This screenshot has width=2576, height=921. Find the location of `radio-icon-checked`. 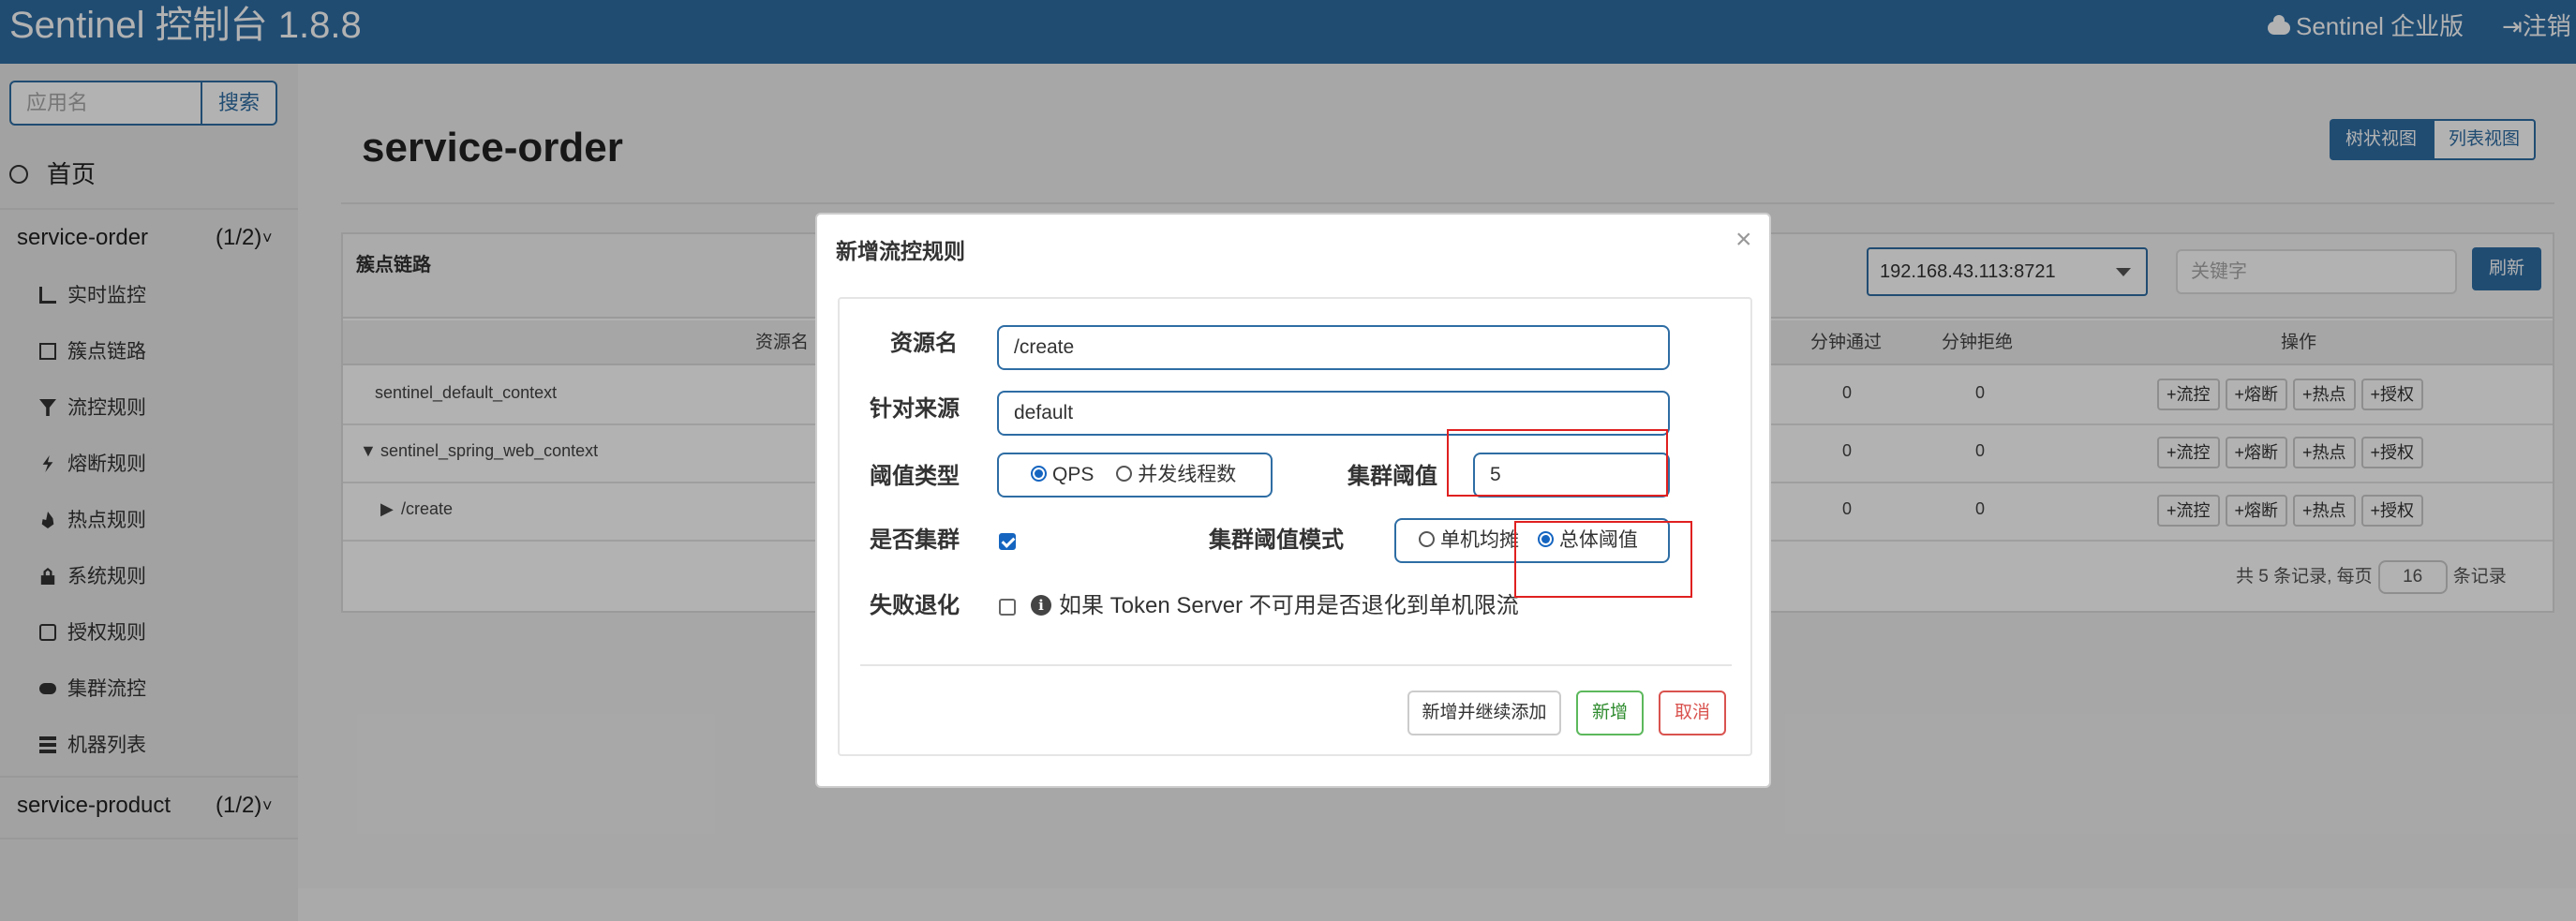

radio-icon-checked is located at coordinates (1039, 474).